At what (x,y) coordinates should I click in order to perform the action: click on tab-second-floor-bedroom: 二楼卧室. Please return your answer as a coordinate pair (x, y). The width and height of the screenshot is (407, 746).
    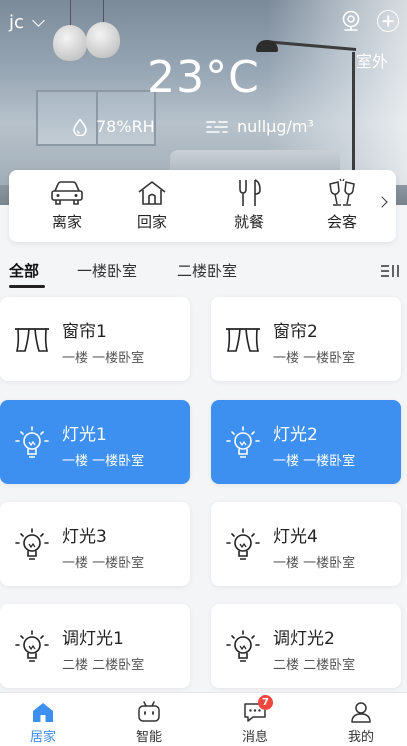
    Looking at the image, I should click on (207, 270).